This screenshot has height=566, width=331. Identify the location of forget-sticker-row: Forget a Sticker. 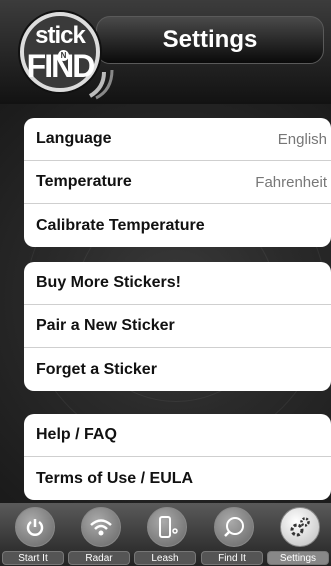
(177, 369).